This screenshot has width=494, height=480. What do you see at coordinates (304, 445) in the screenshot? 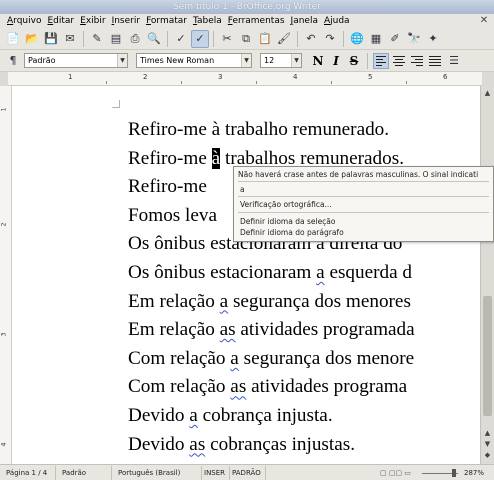
I see `text-line: Devido as cobranças injustas.` at bounding box center [304, 445].